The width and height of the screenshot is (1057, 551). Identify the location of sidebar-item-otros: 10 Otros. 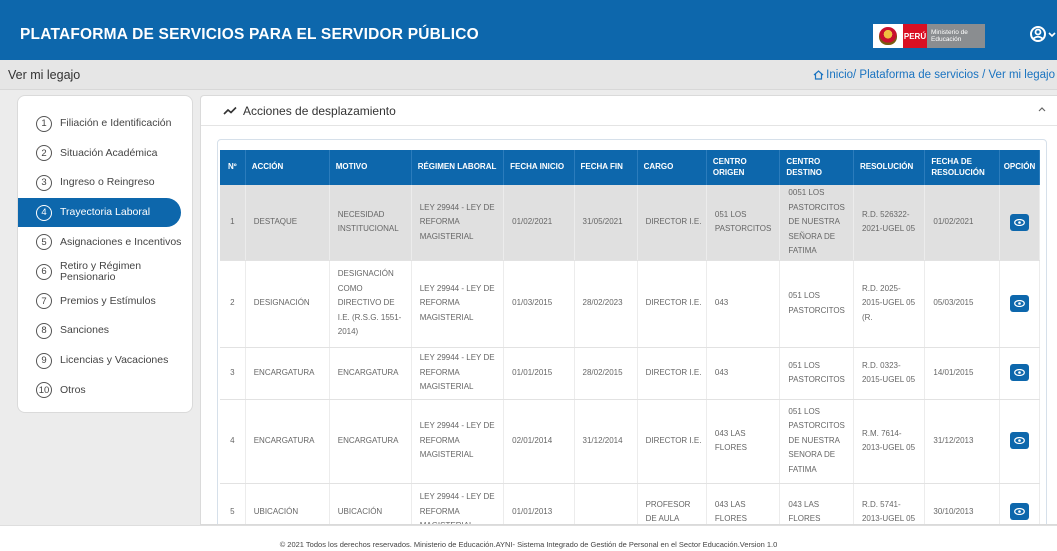
(105, 390).